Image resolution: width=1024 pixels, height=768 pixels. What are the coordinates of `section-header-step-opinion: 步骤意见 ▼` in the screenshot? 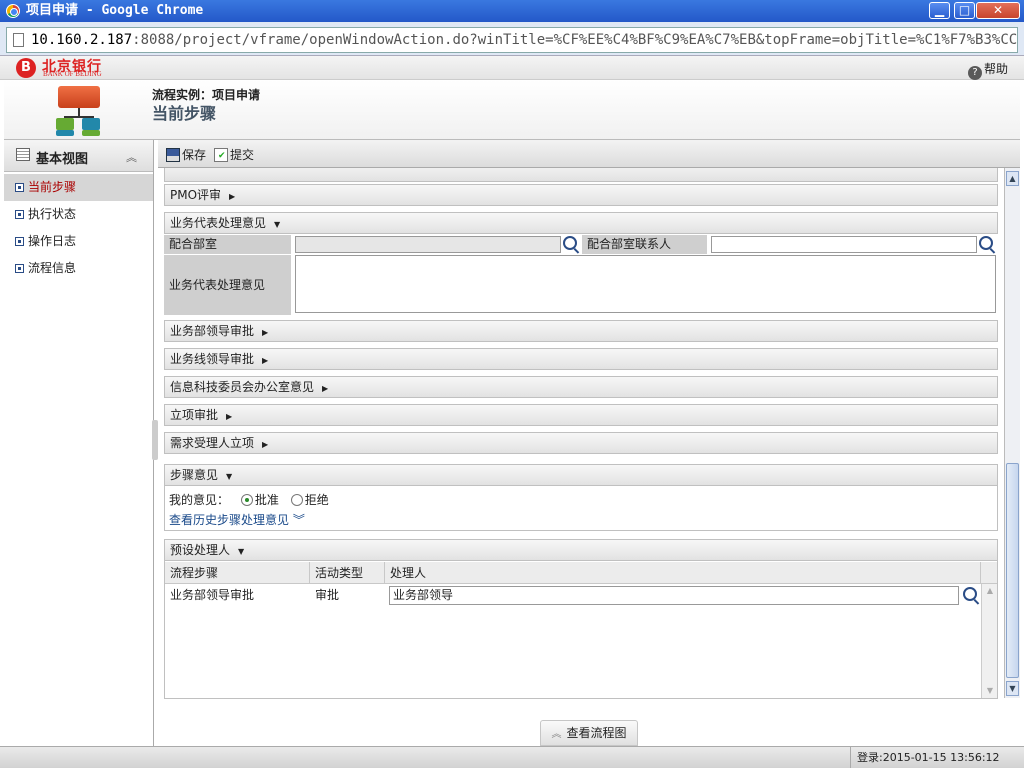 It's located at (581, 475).